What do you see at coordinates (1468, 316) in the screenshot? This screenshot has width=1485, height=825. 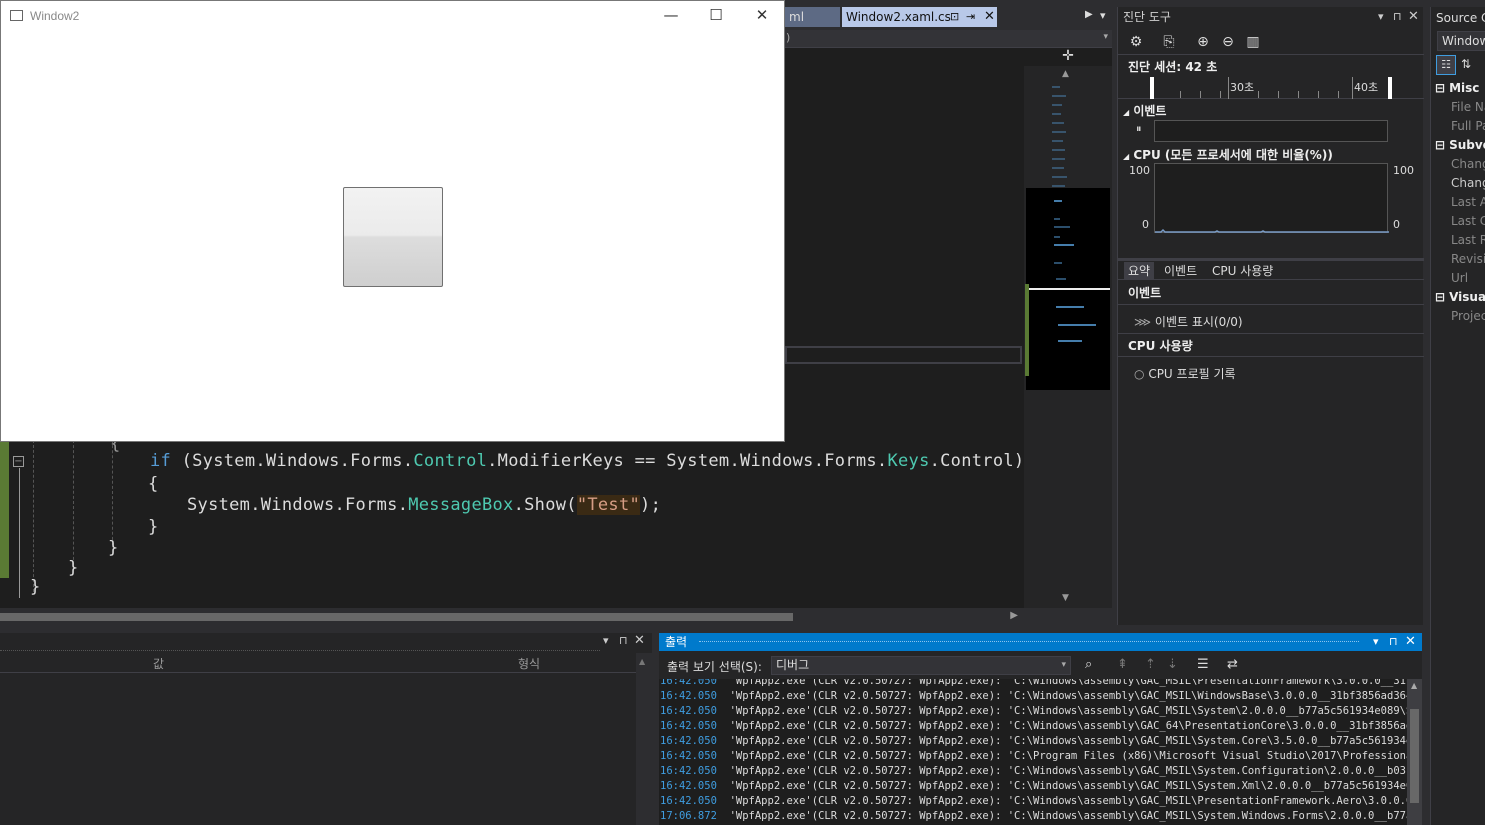 I see `property-row: Project` at bounding box center [1468, 316].